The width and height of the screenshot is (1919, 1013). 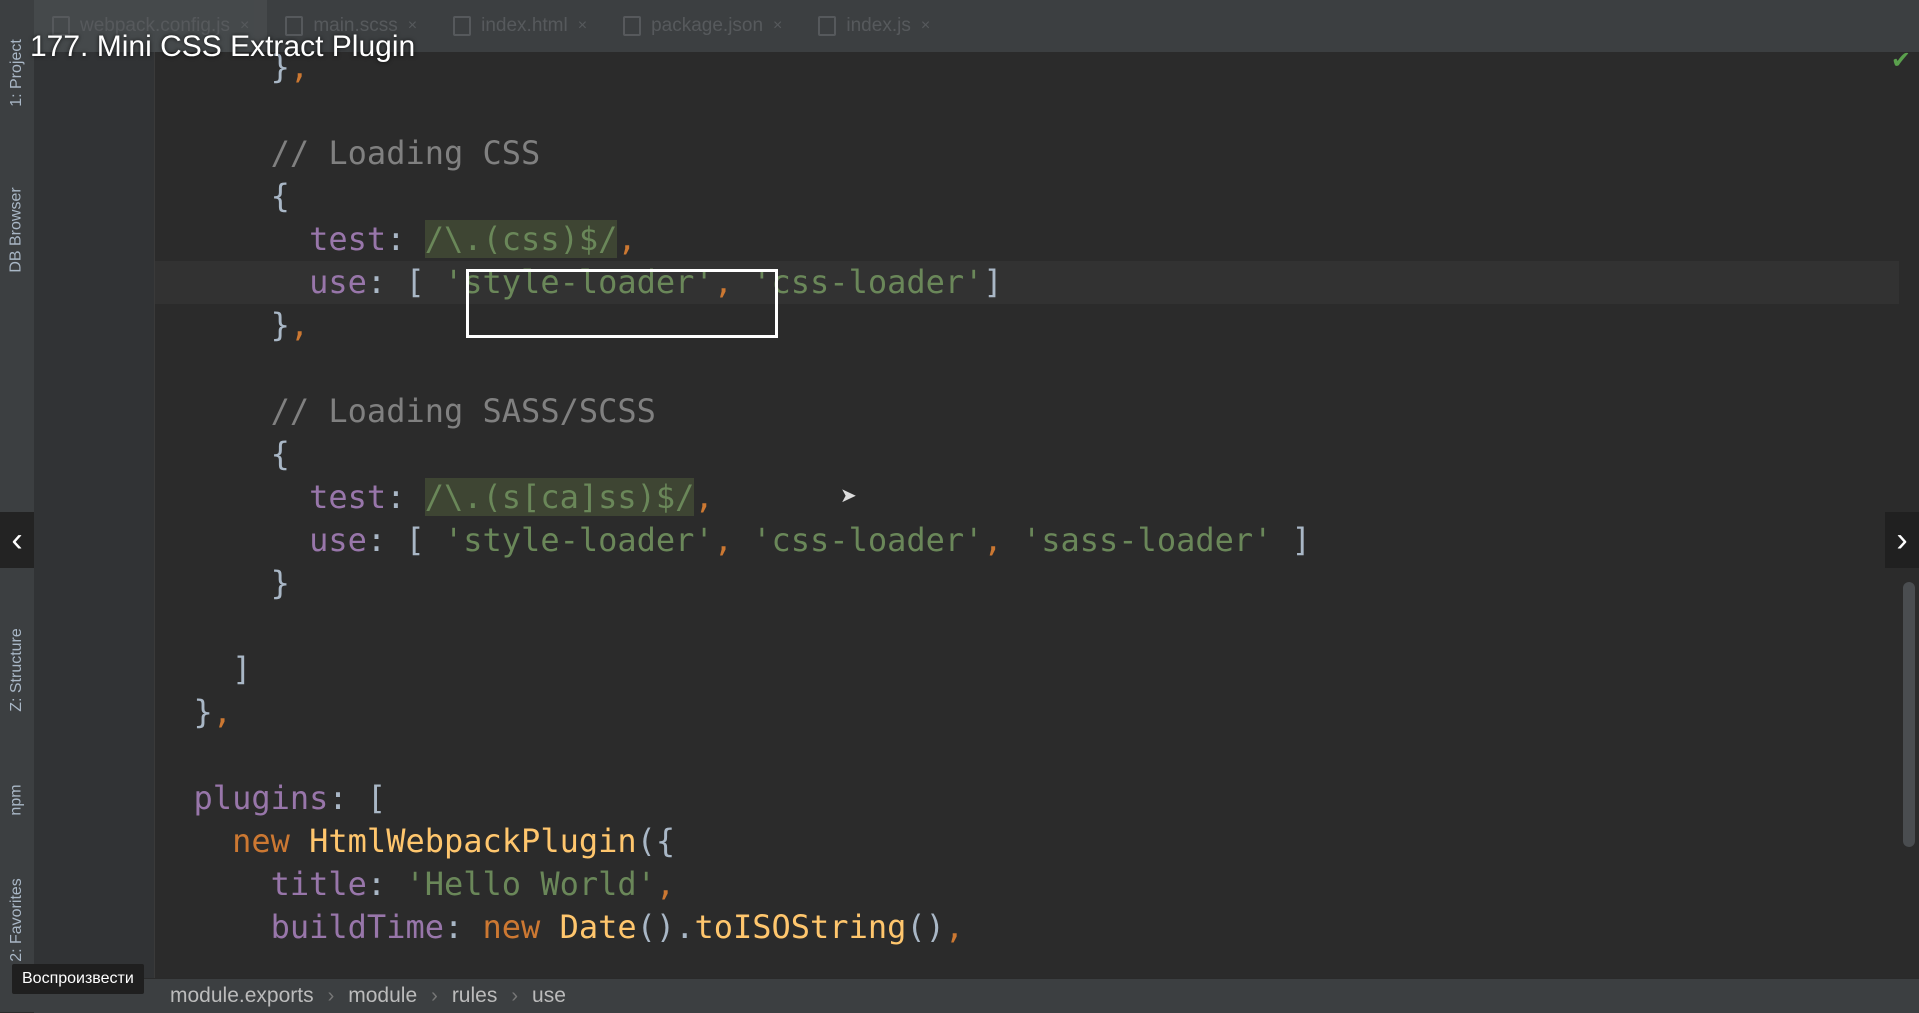 I want to click on db-browser-tool-label: DB Browser, so click(x=17, y=230).